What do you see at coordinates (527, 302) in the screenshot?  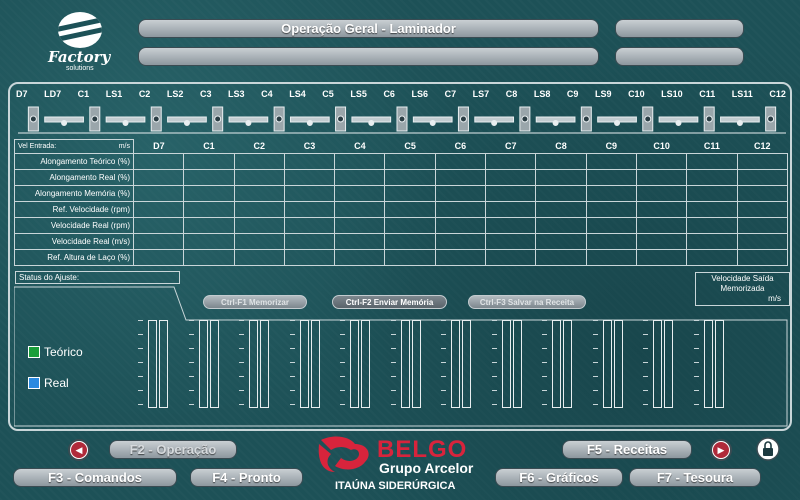 I see `salvar-receita-button: Ctrl-F3 Salvar na Receita` at bounding box center [527, 302].